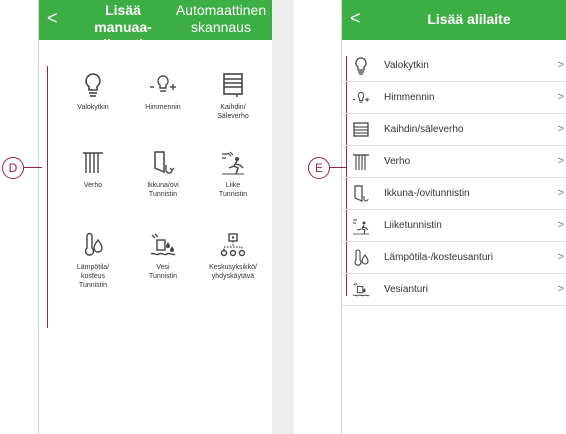 The width and height of the screenshot is (566, 434). I want to click on list-item-label: Valokytkin, so click(406, 65).